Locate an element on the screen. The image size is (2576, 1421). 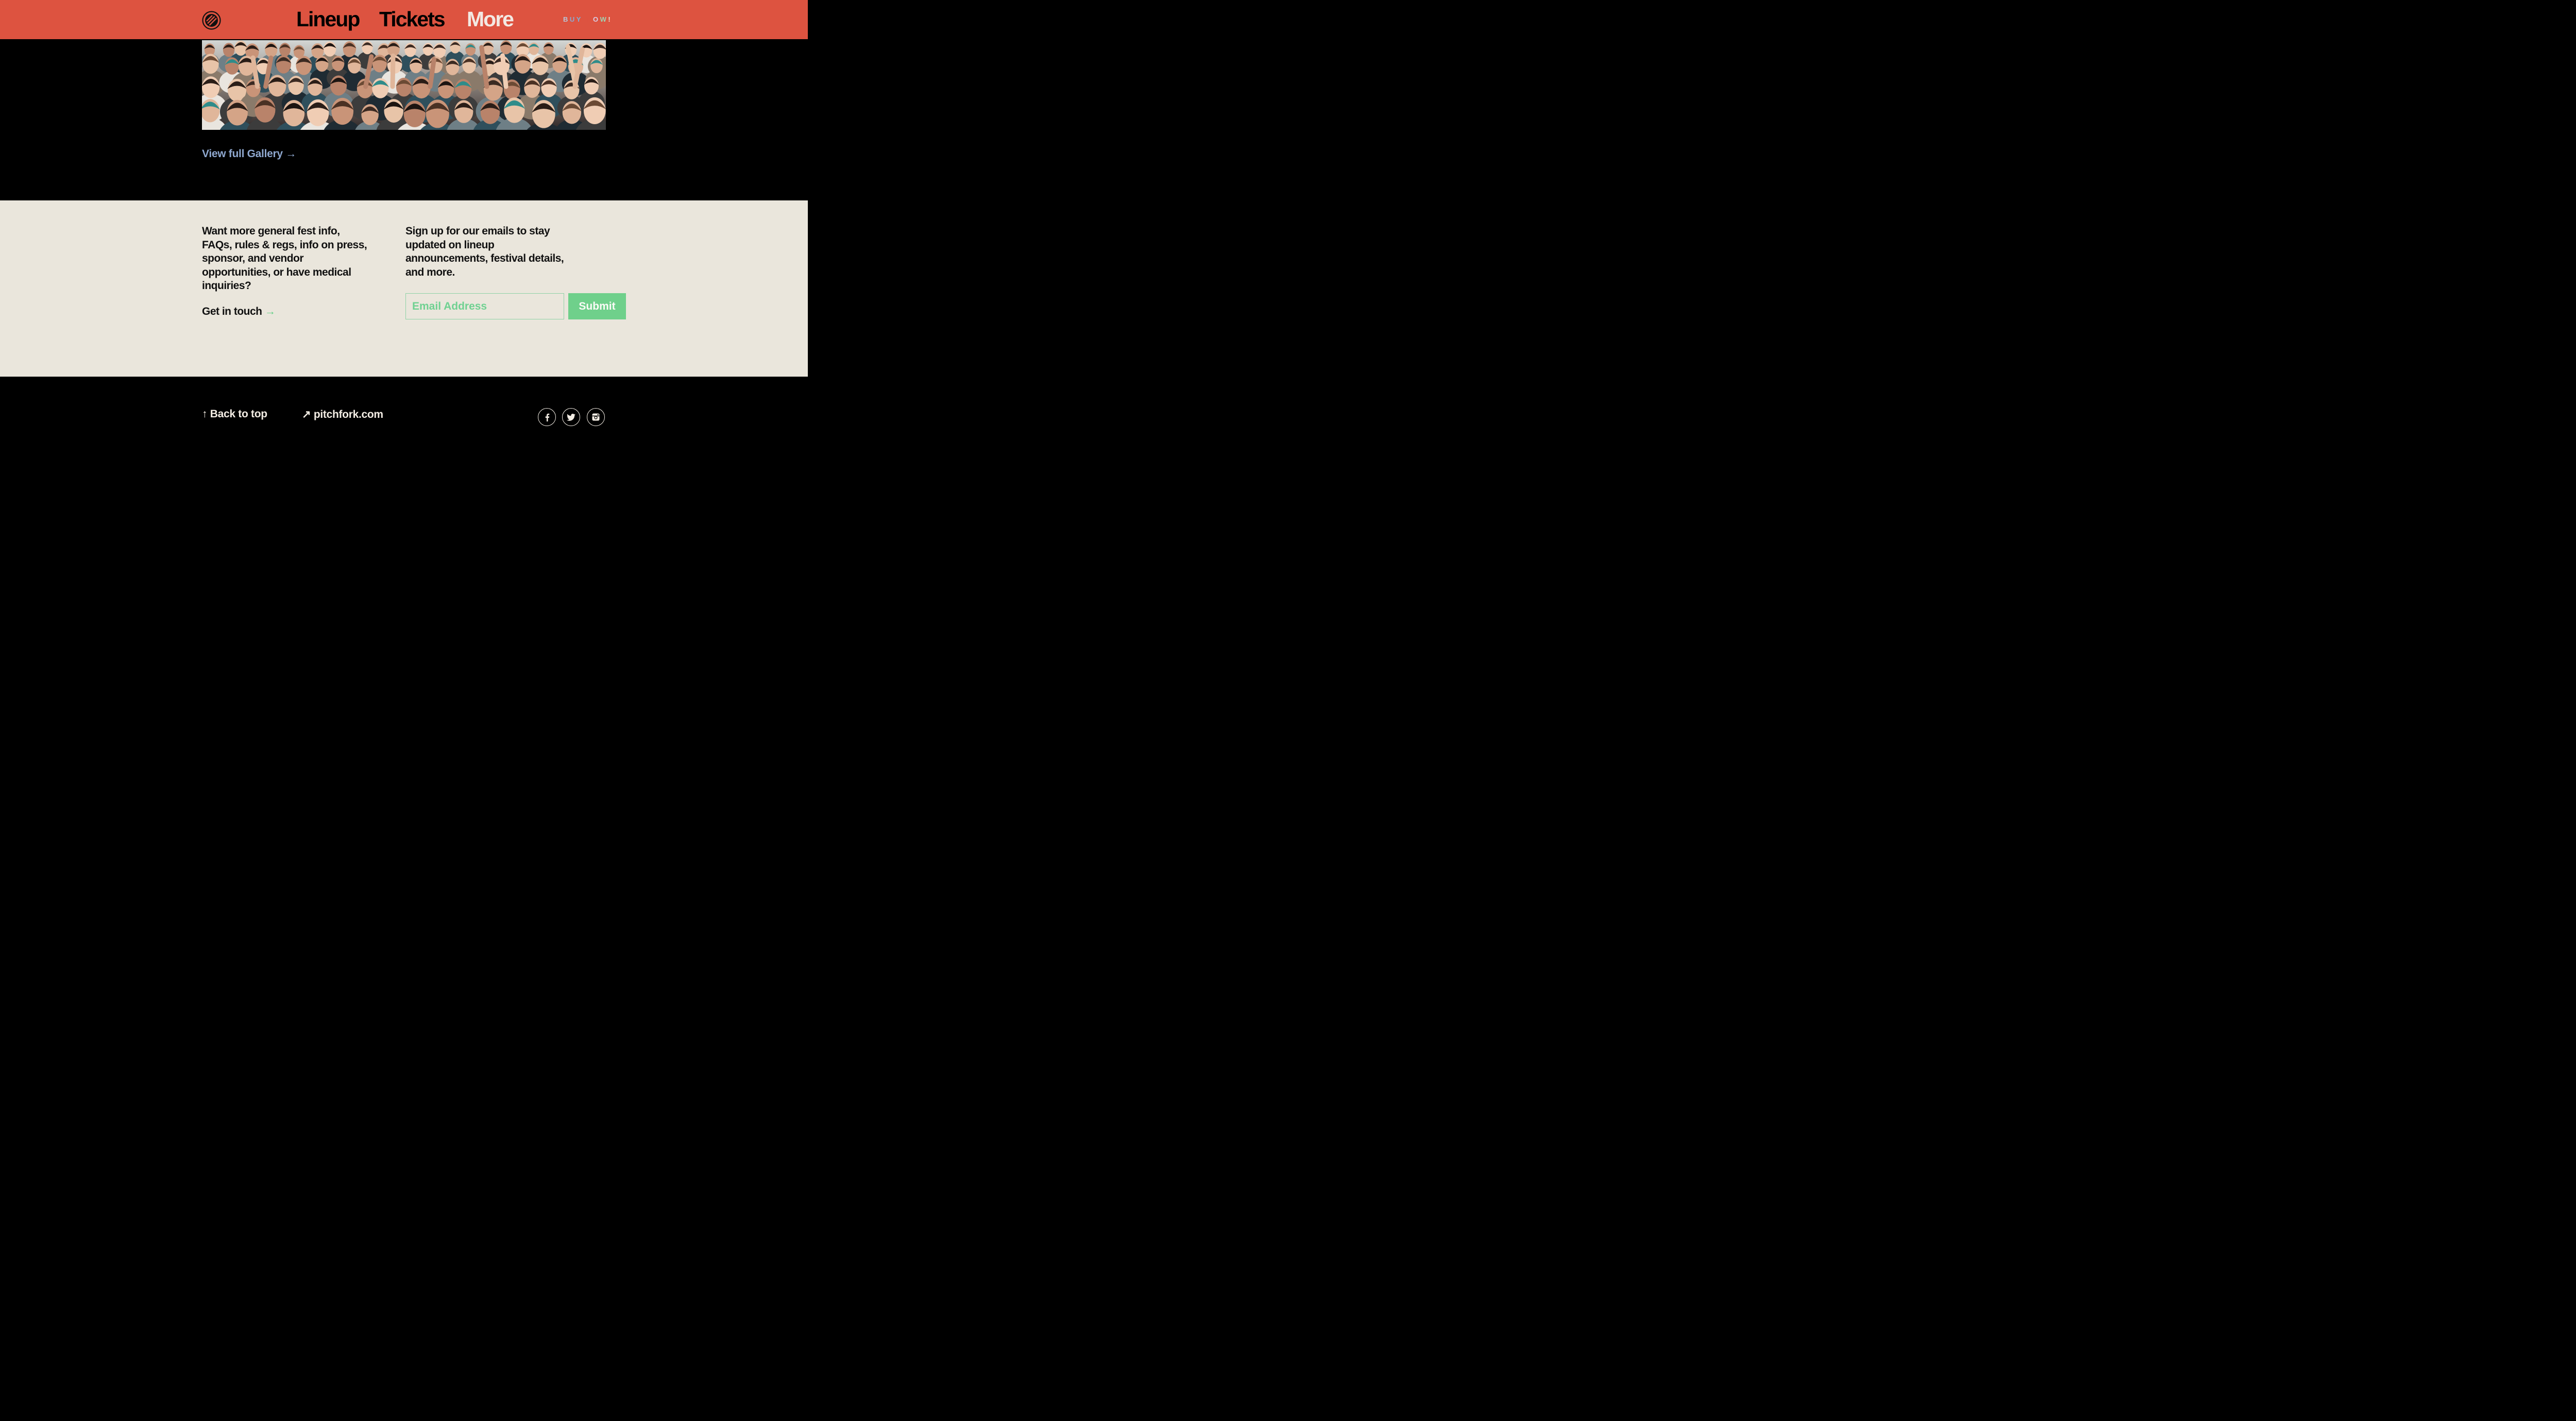
view-gallery-link: View full Gallery → is located at coordinates (249, 154).